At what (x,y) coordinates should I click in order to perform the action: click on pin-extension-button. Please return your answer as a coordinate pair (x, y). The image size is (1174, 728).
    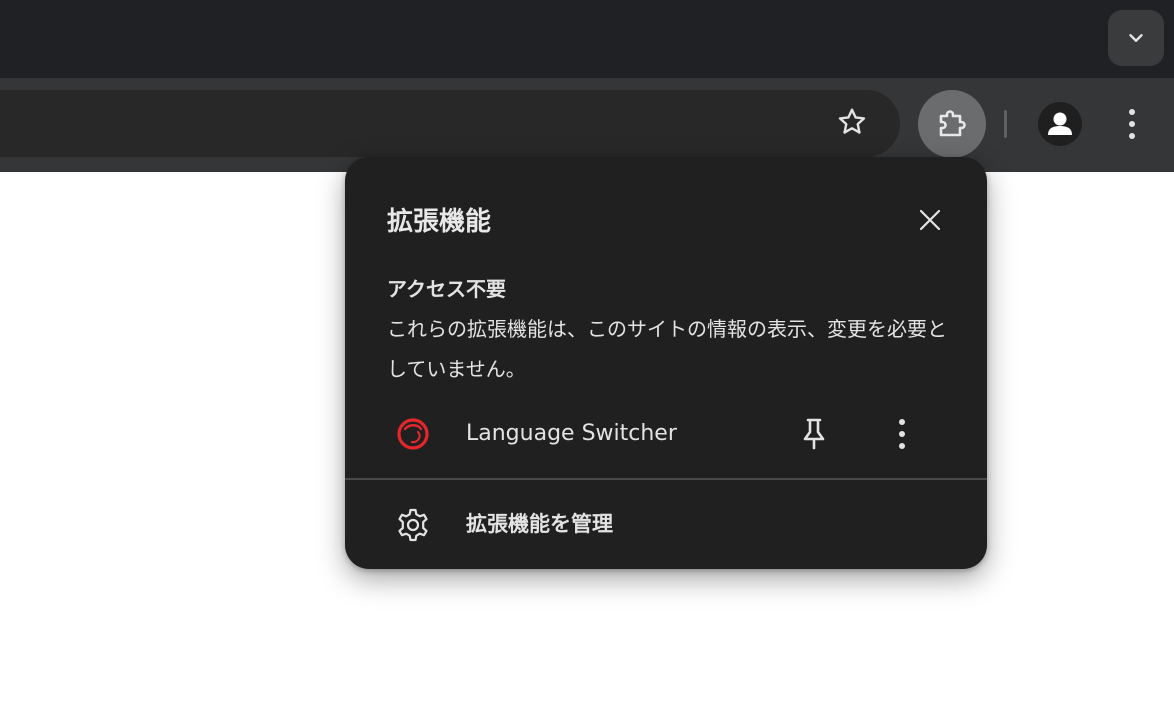
    Looking at the image, I should click on (814, 434).